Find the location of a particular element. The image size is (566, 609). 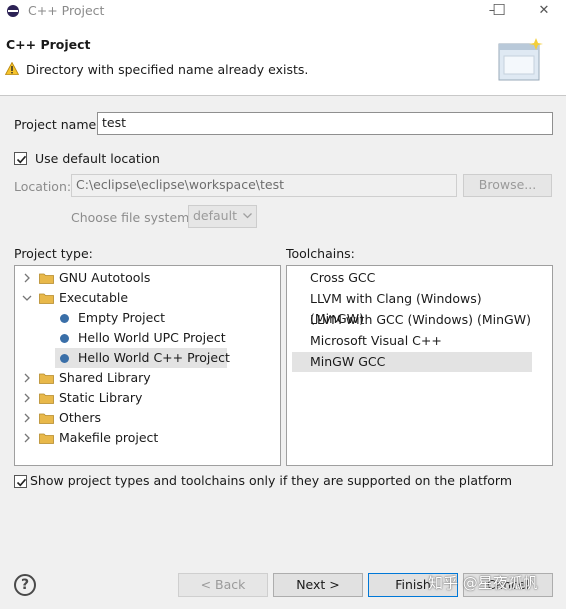

tree-item: Hello World UPC Project is located at coordinates (147, 338).